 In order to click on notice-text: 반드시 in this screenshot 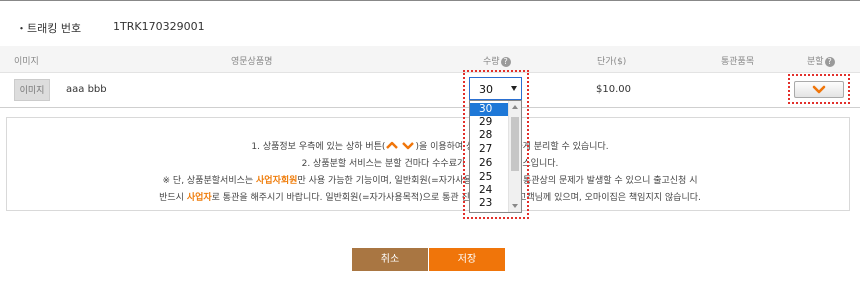, I will do `click(173, 198)`.